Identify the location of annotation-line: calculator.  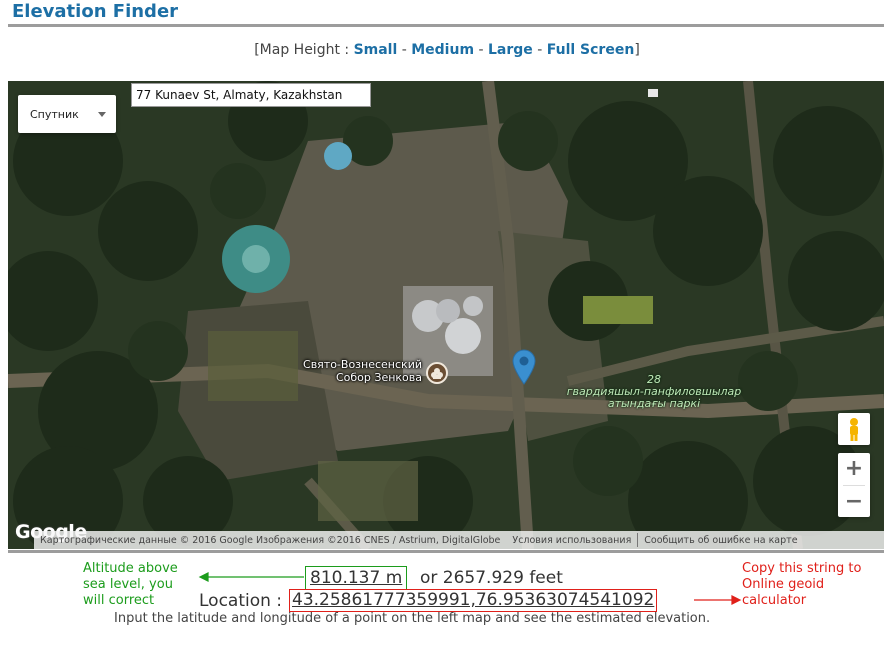
(774, 600).